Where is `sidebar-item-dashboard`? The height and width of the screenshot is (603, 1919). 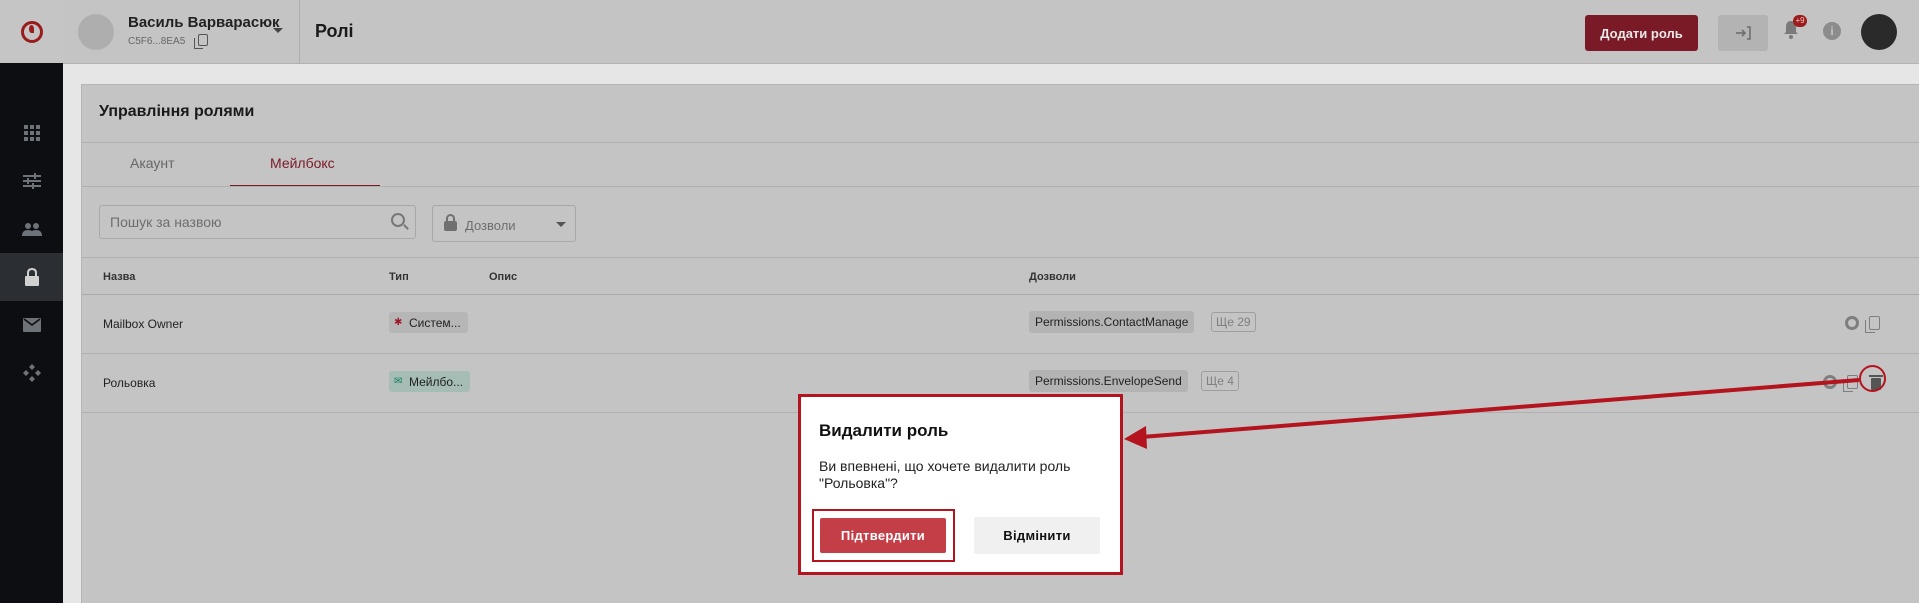
sidebar-item-dashboard is located at coordinates (31, 133).